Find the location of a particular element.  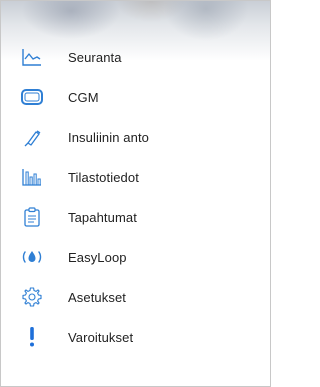

menu-item-label: Tilastotiedot is located at coordinates (103, 177).